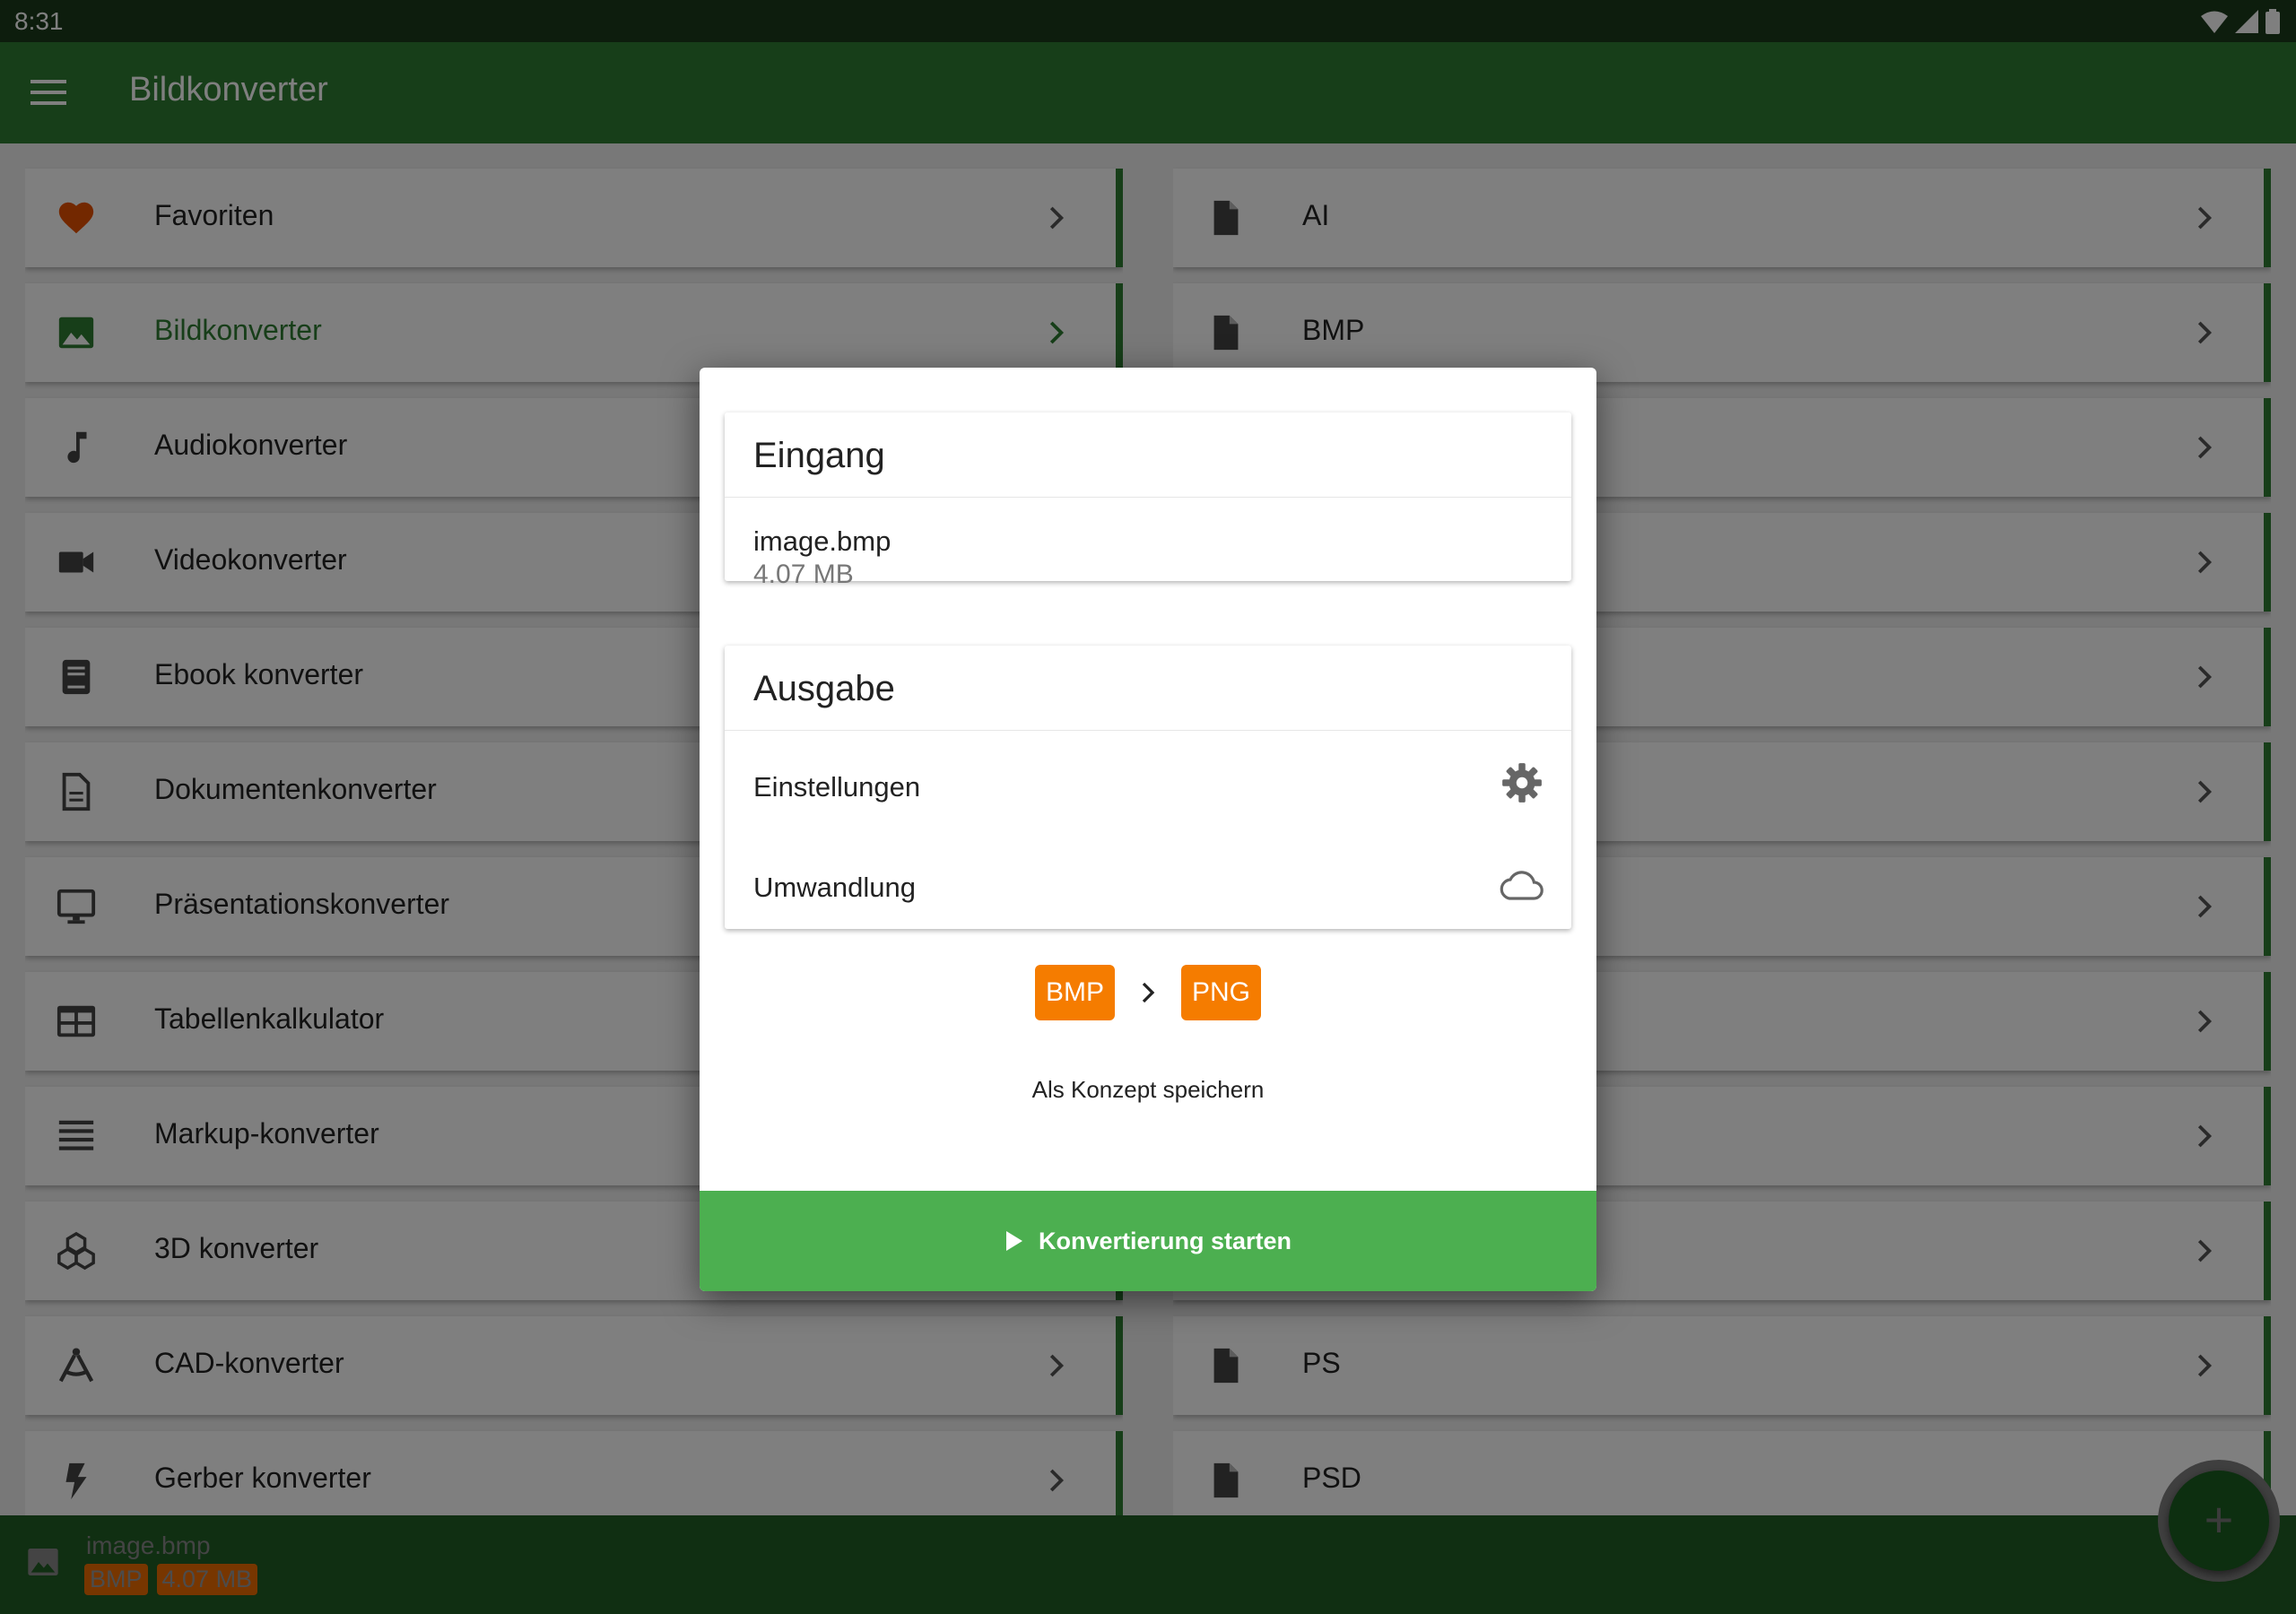 The width and height of the screenshot is (2296, 1614). What do you see at coordinates (1013, 1241) in the screenshot?
I see `play-icon` at bounding box center [1013, 1241].